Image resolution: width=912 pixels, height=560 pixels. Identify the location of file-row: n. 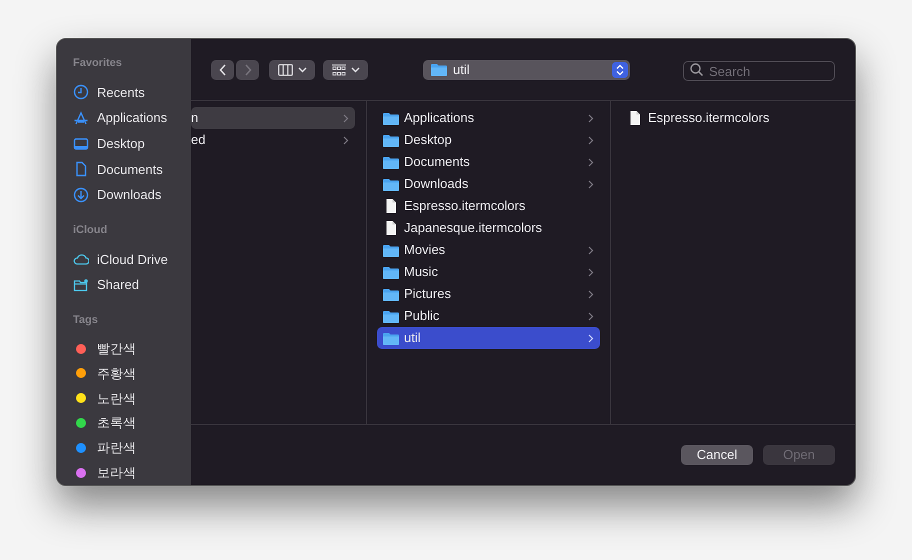
(273, 118).